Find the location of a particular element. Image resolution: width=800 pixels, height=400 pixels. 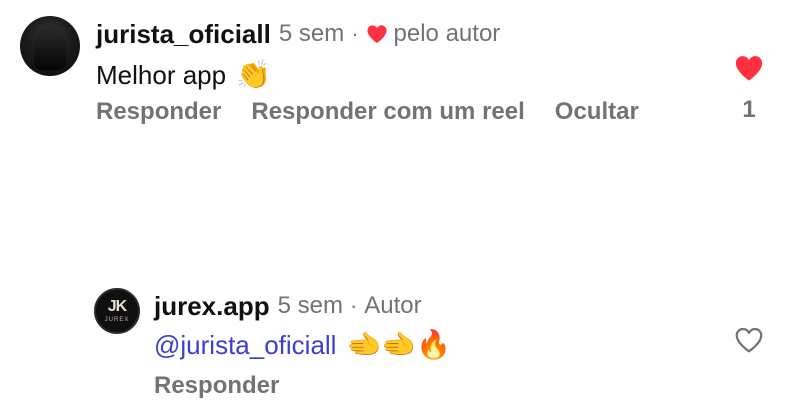

heart-outline-icon is located at coordinates (749, 340).